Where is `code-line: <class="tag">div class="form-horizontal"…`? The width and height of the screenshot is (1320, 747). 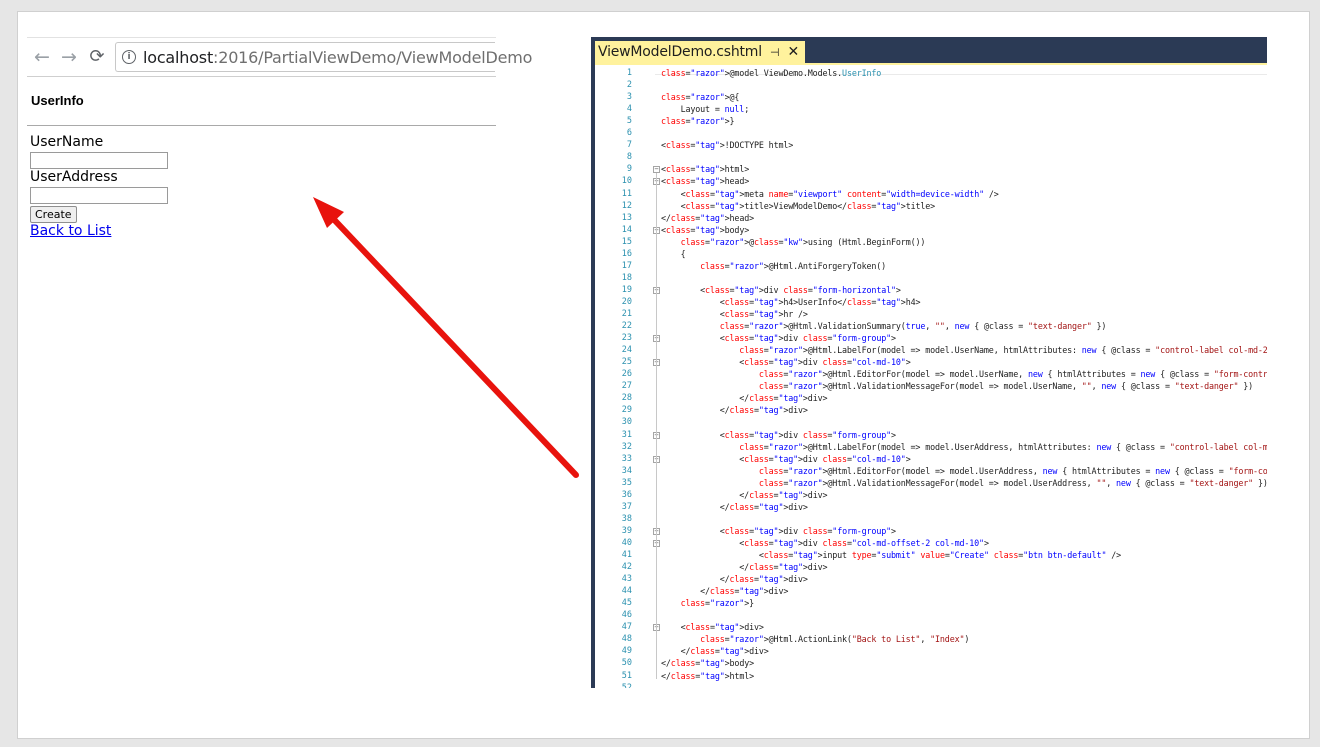
code-line: <class="tag">div class="form-horizontal"… is located at coordinates (781, 289).